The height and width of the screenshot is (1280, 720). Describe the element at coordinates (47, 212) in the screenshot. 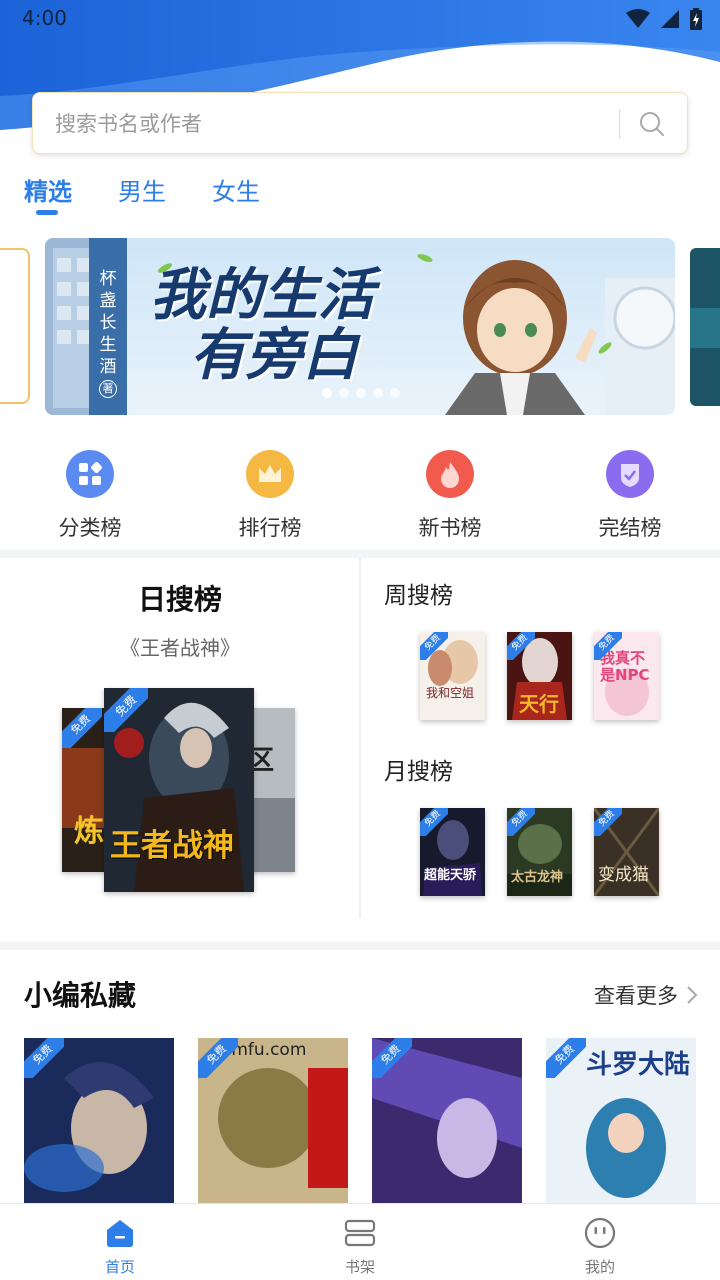

I see `tab-active-indicator` at that location.